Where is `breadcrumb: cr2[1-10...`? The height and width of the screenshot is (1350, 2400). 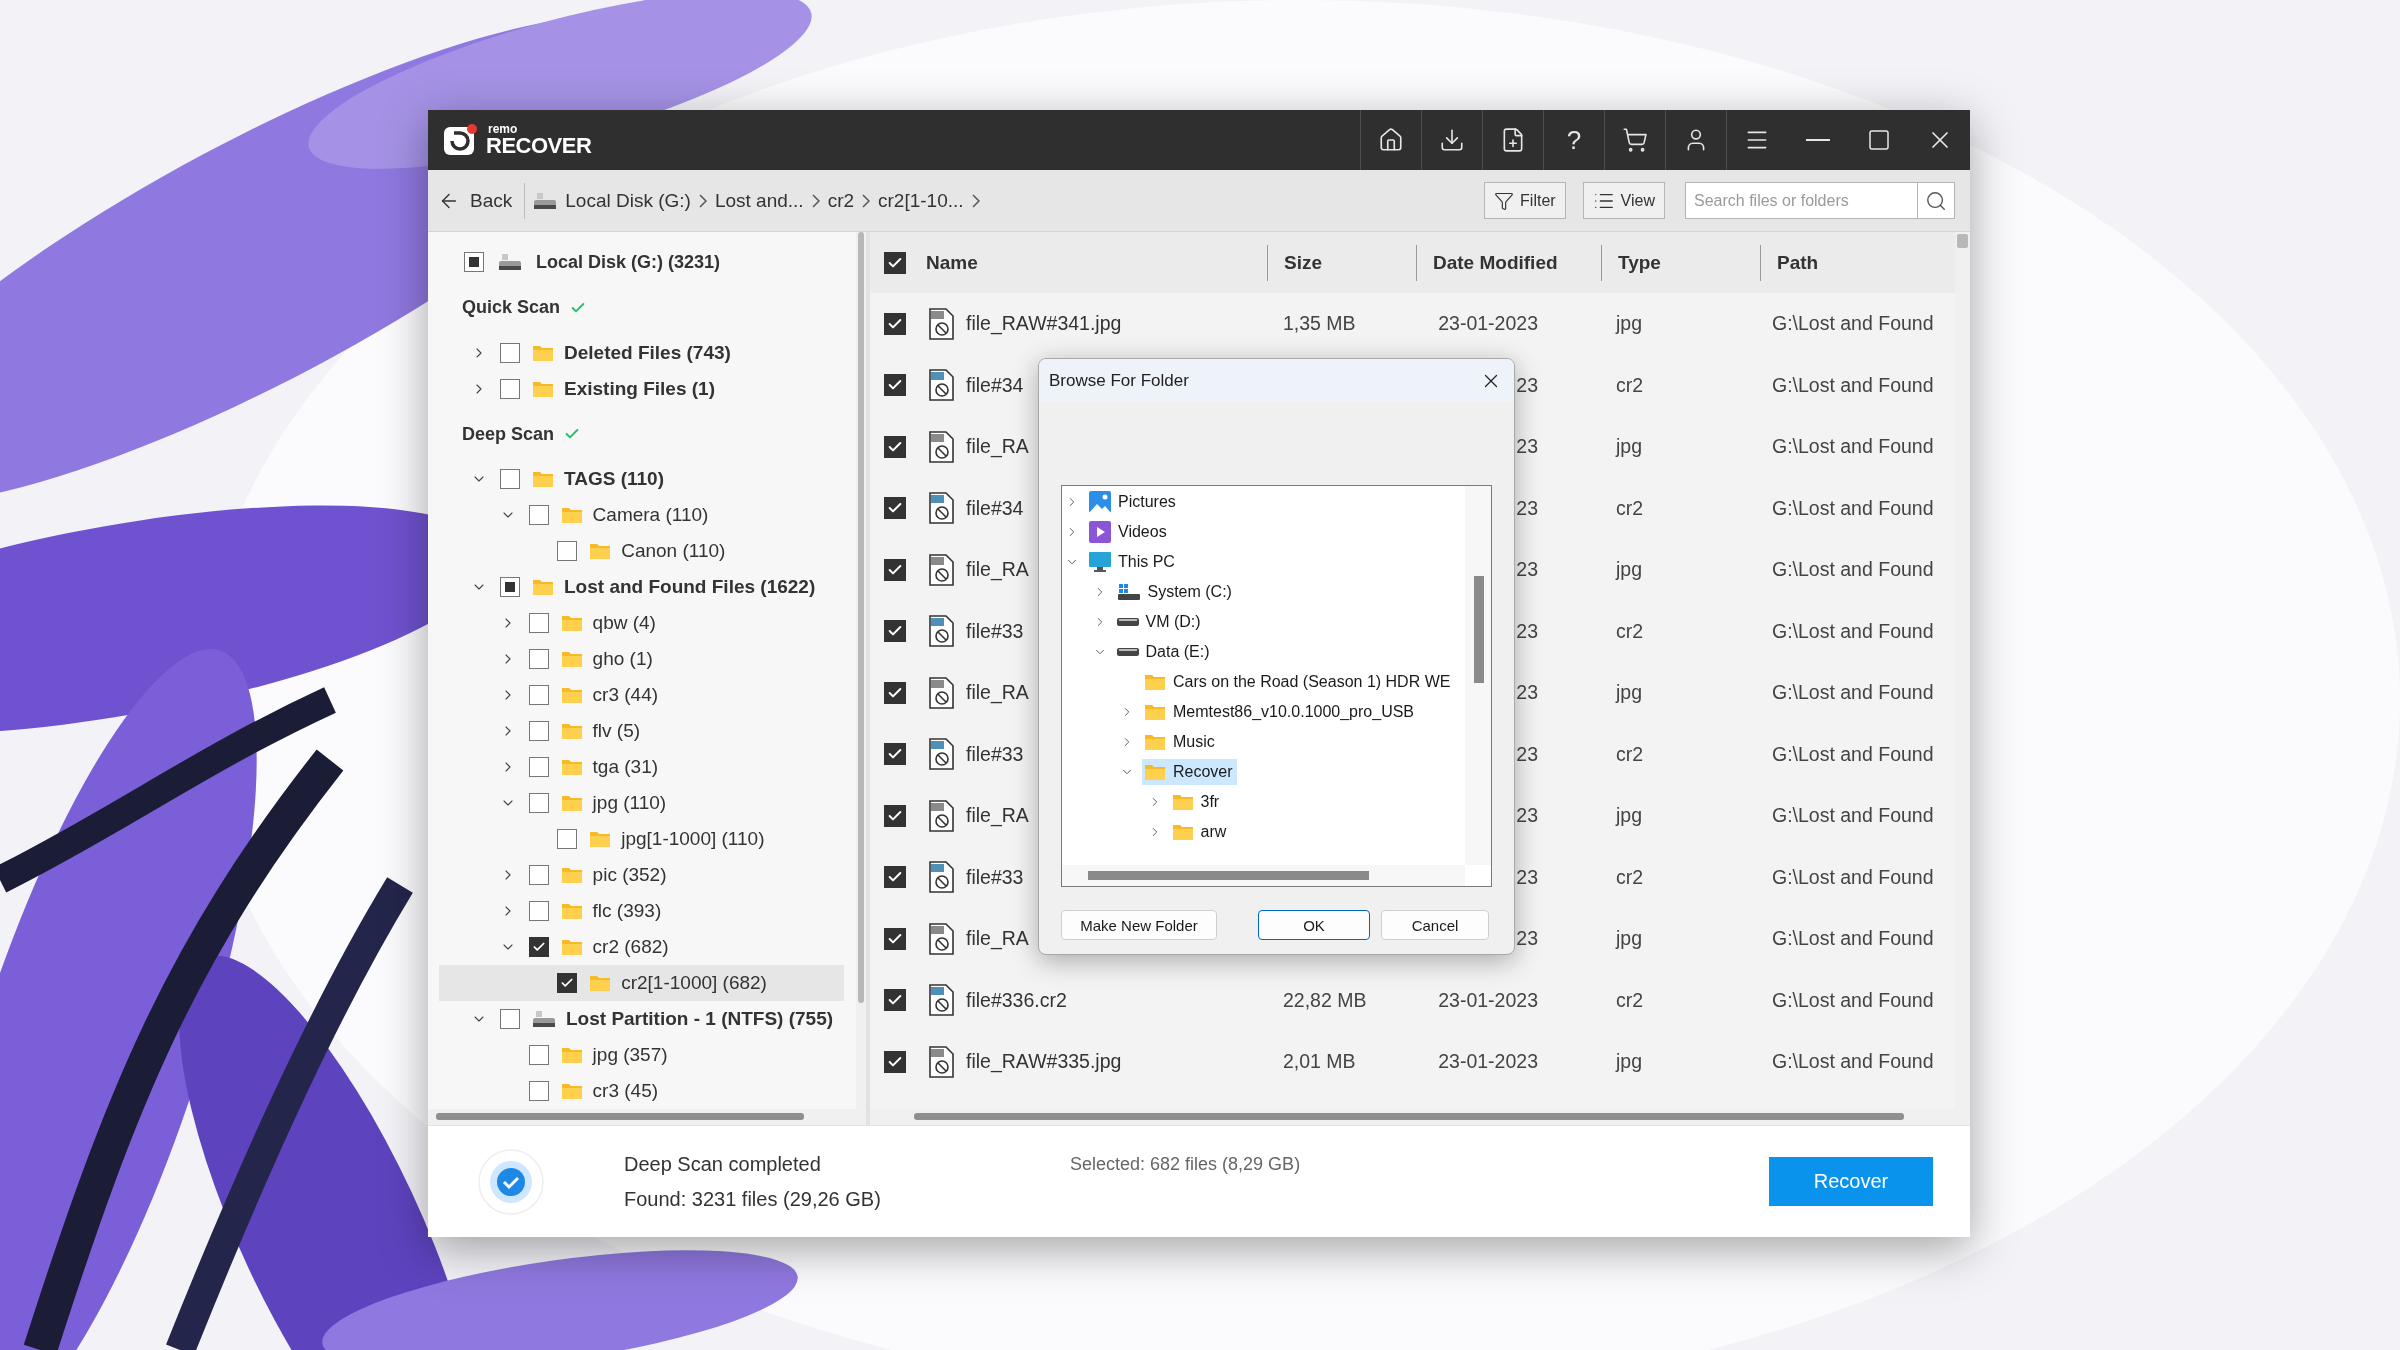
breadcrumb: cr2[1-10... is located at coordinates (921, 200).